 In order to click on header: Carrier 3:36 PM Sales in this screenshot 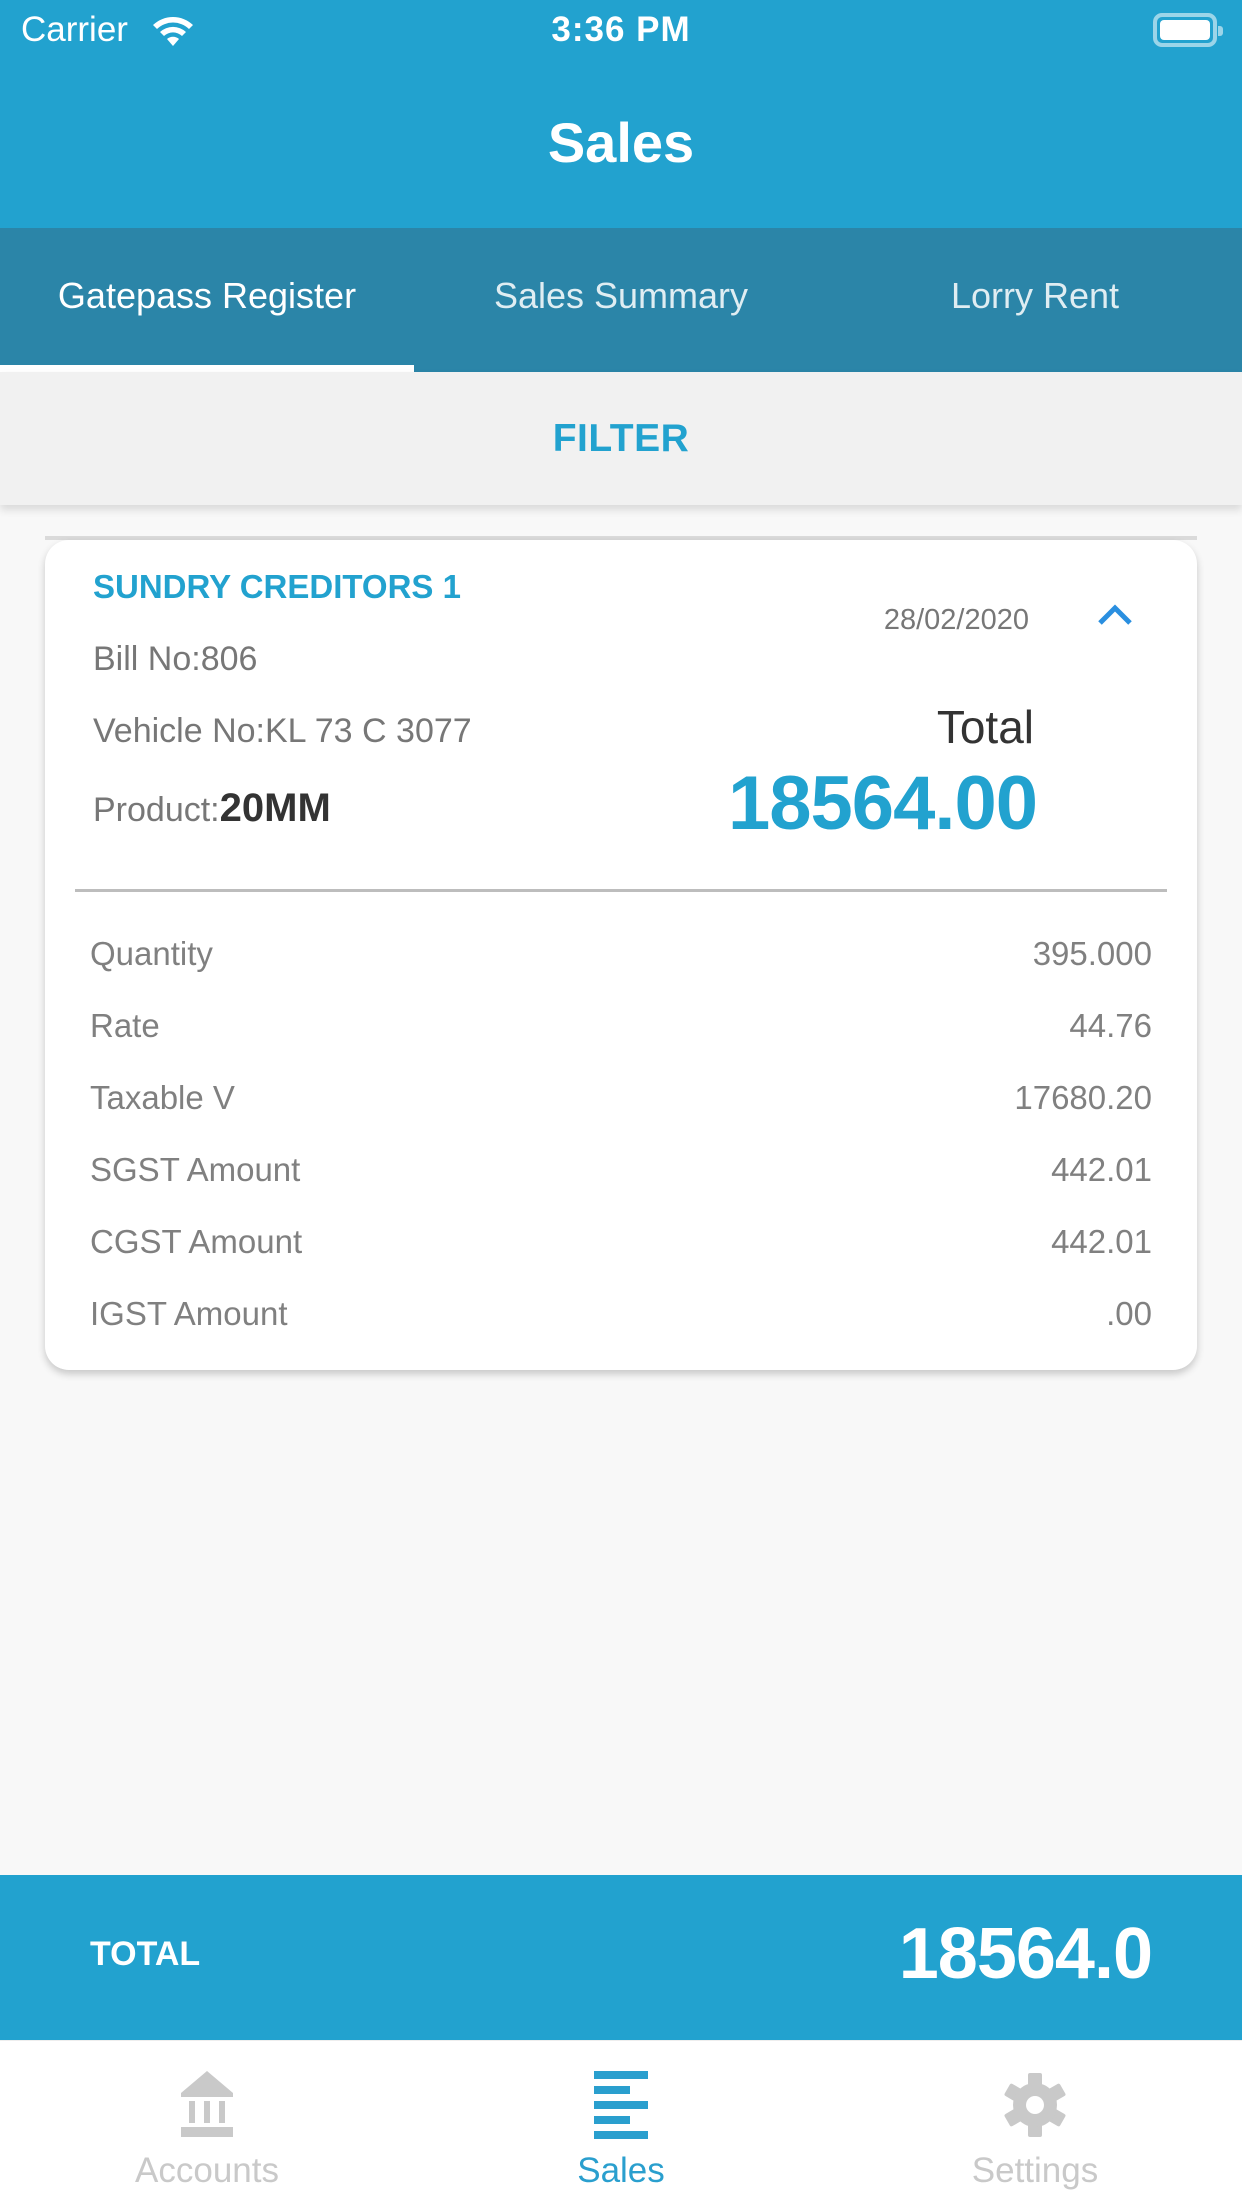, I will do `click(621, 114)`.